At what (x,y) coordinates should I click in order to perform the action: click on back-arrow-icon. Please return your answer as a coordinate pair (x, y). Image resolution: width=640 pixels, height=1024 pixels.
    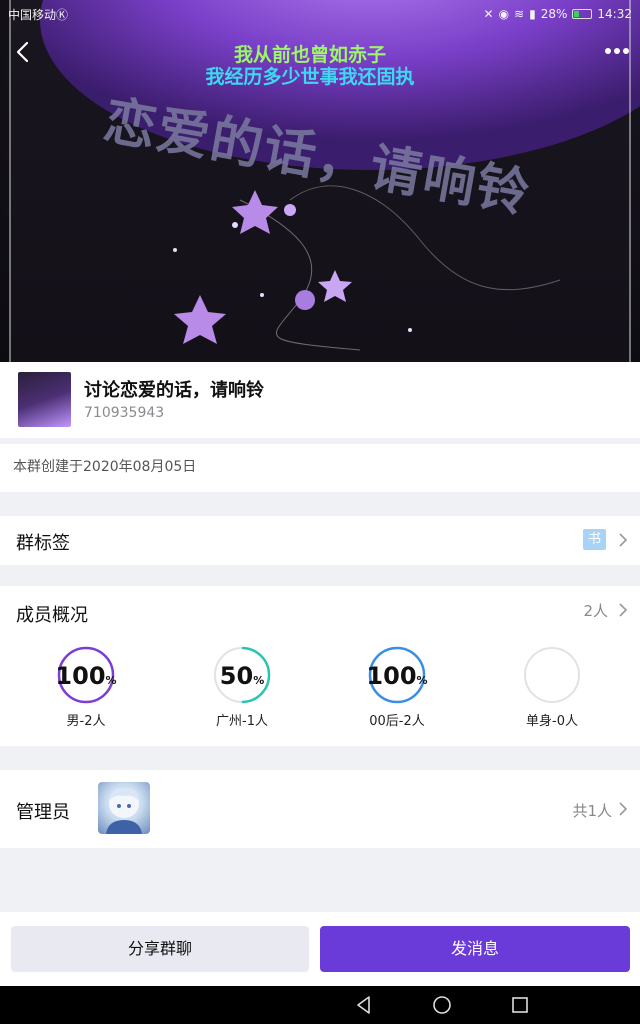
    Looking at the image, I should click on (24, 52).